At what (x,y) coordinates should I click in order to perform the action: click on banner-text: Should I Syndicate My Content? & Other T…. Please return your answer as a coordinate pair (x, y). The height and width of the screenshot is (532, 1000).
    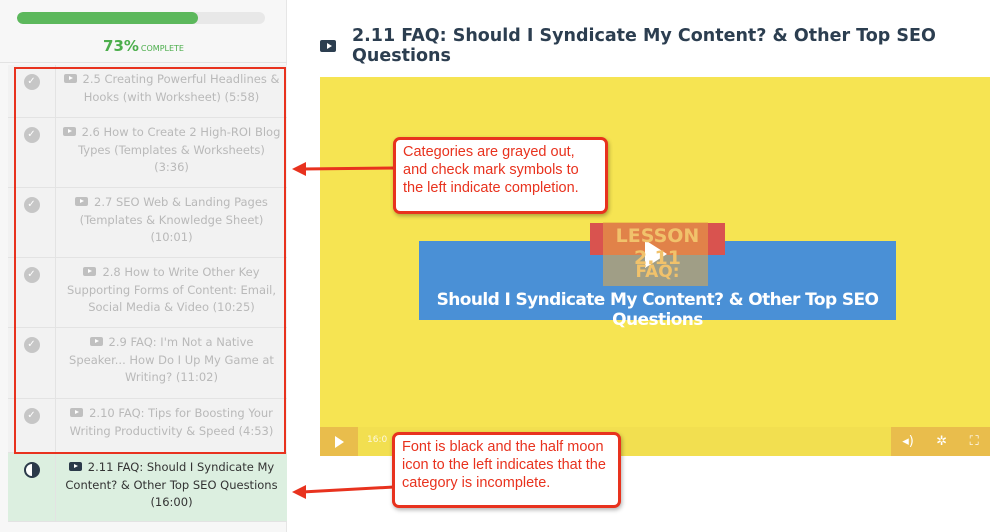
    Looking at the image, I should click on (657, 310).